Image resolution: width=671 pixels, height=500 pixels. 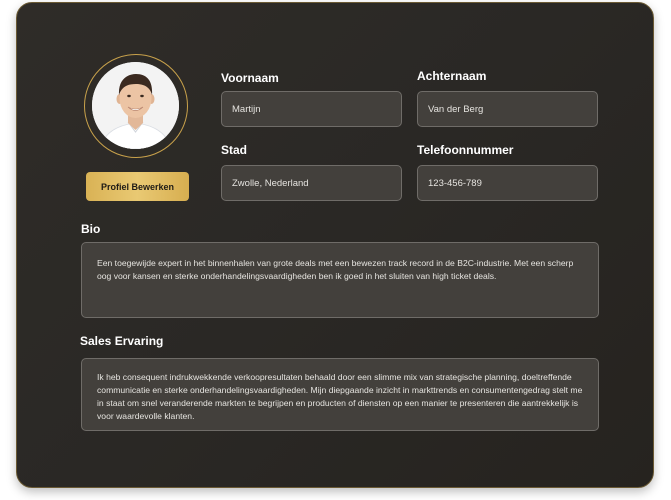 I want to click on city-field: Zwolle, Nederland, so click(x=311, y=183).